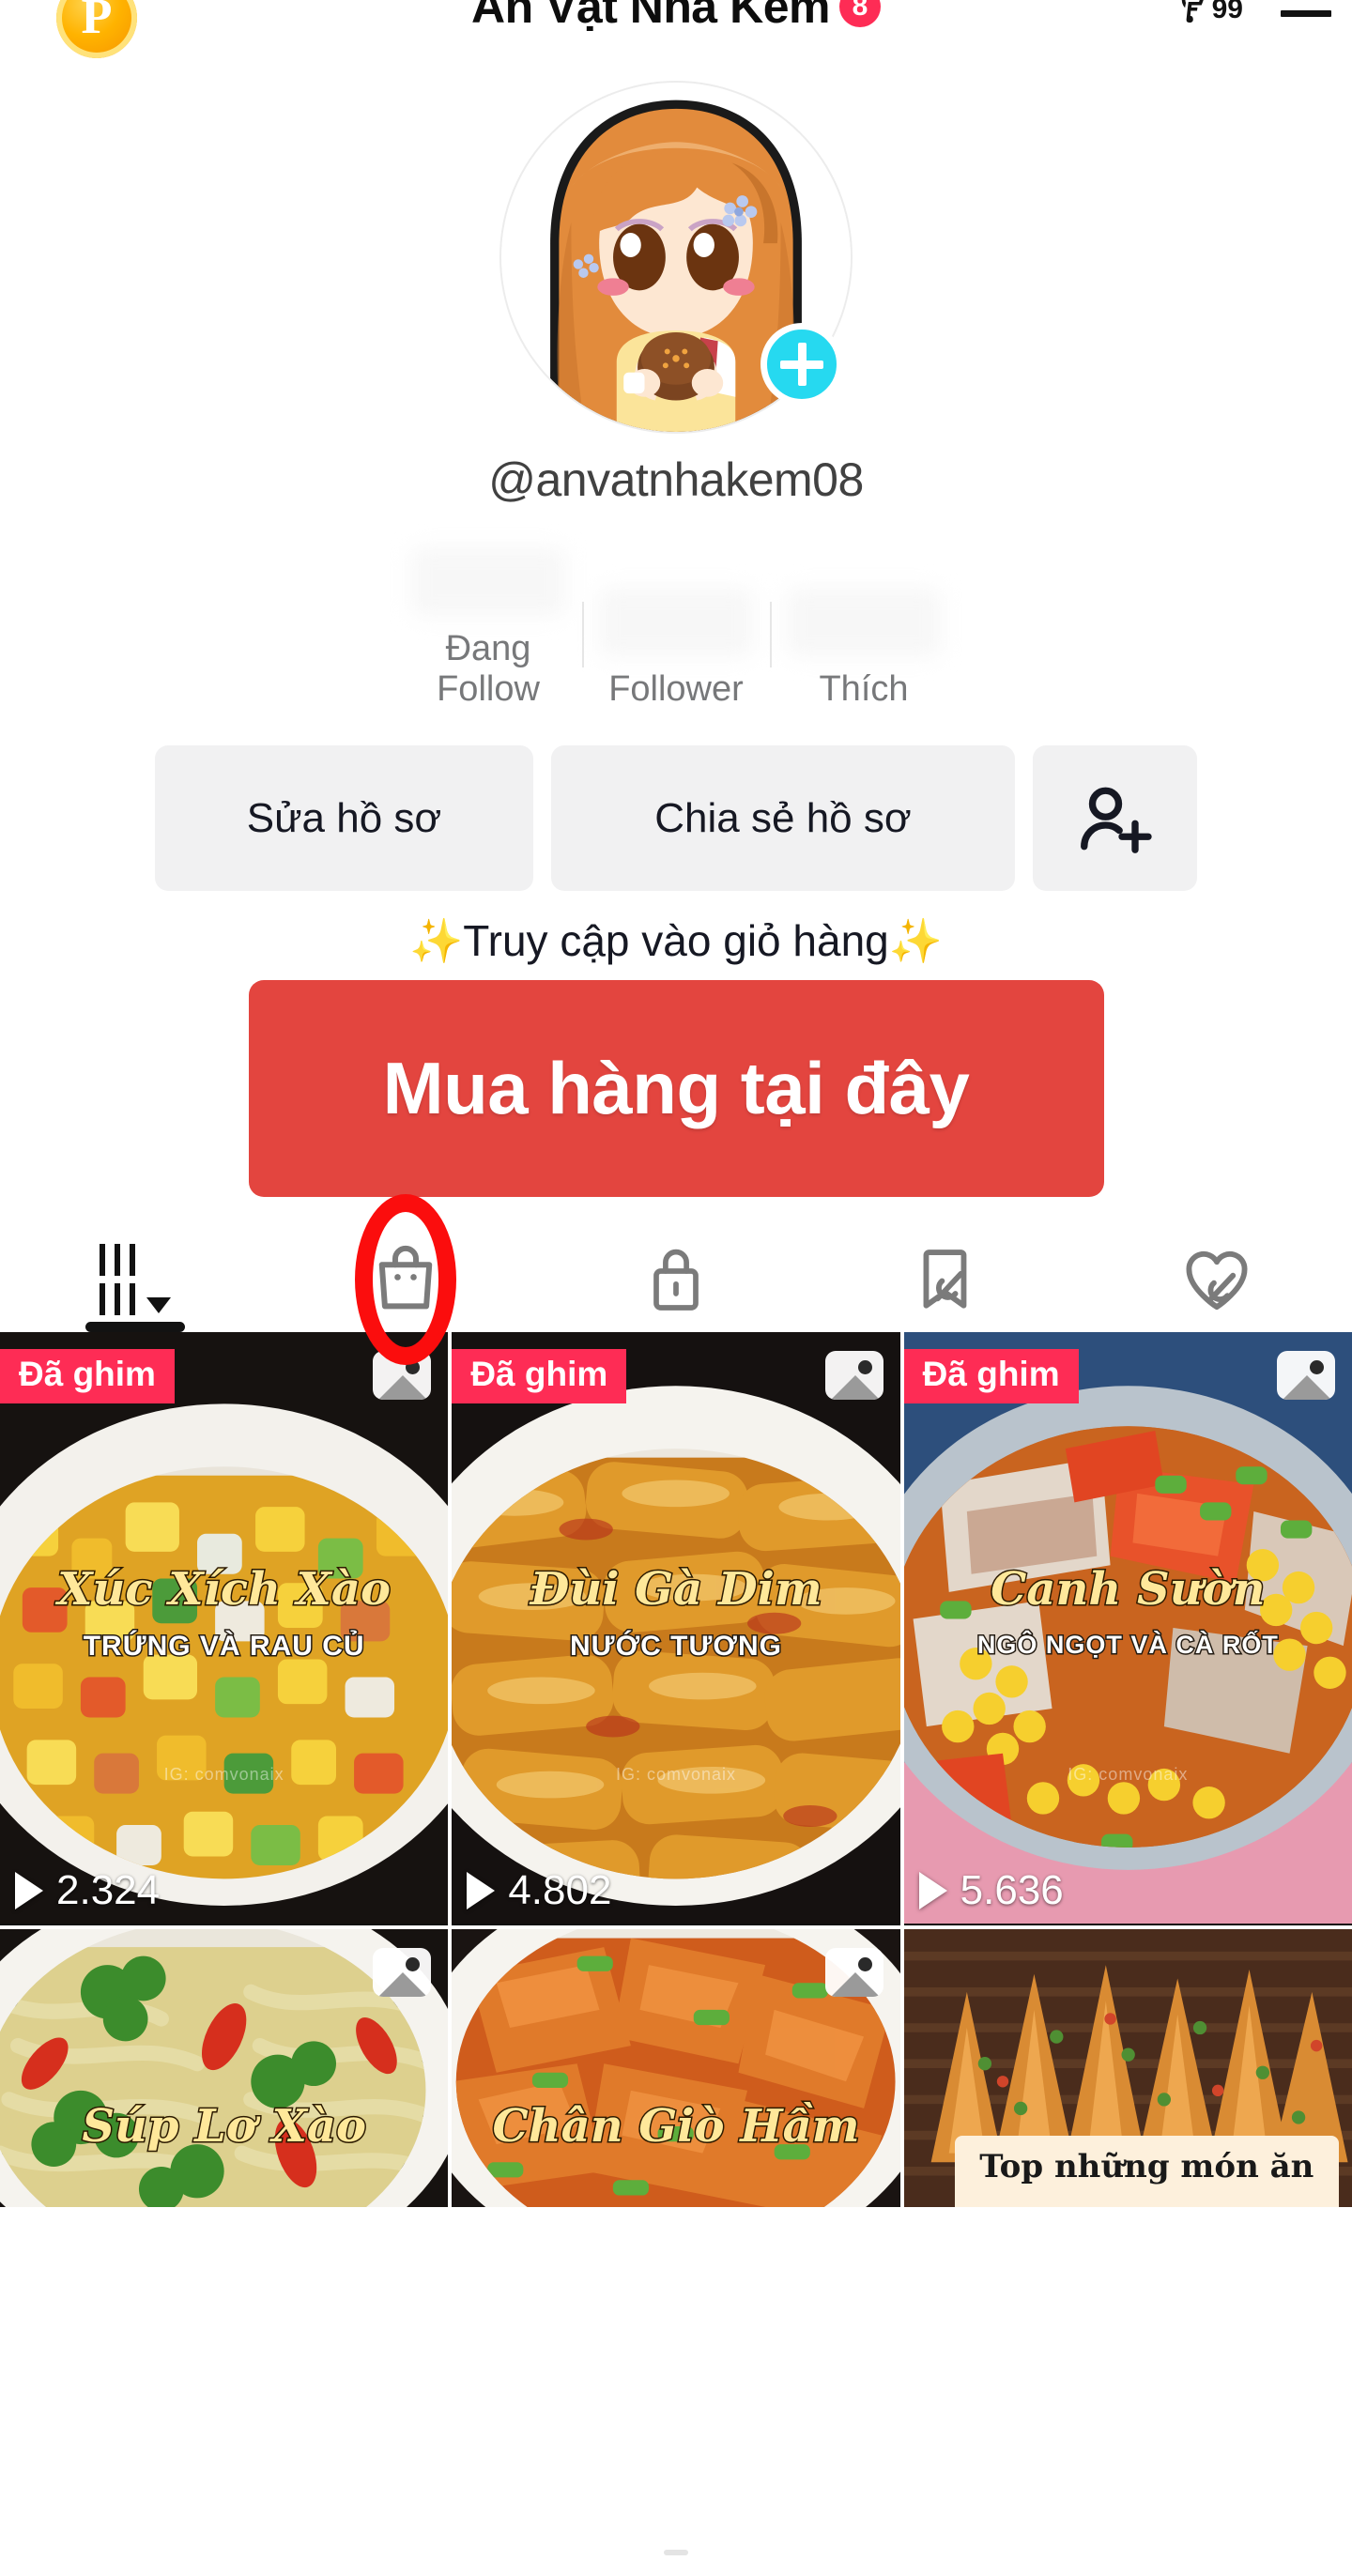  Describe the element at coordinates (135, 1327) in the screenshot. I see `tab-active-underline` at that location.